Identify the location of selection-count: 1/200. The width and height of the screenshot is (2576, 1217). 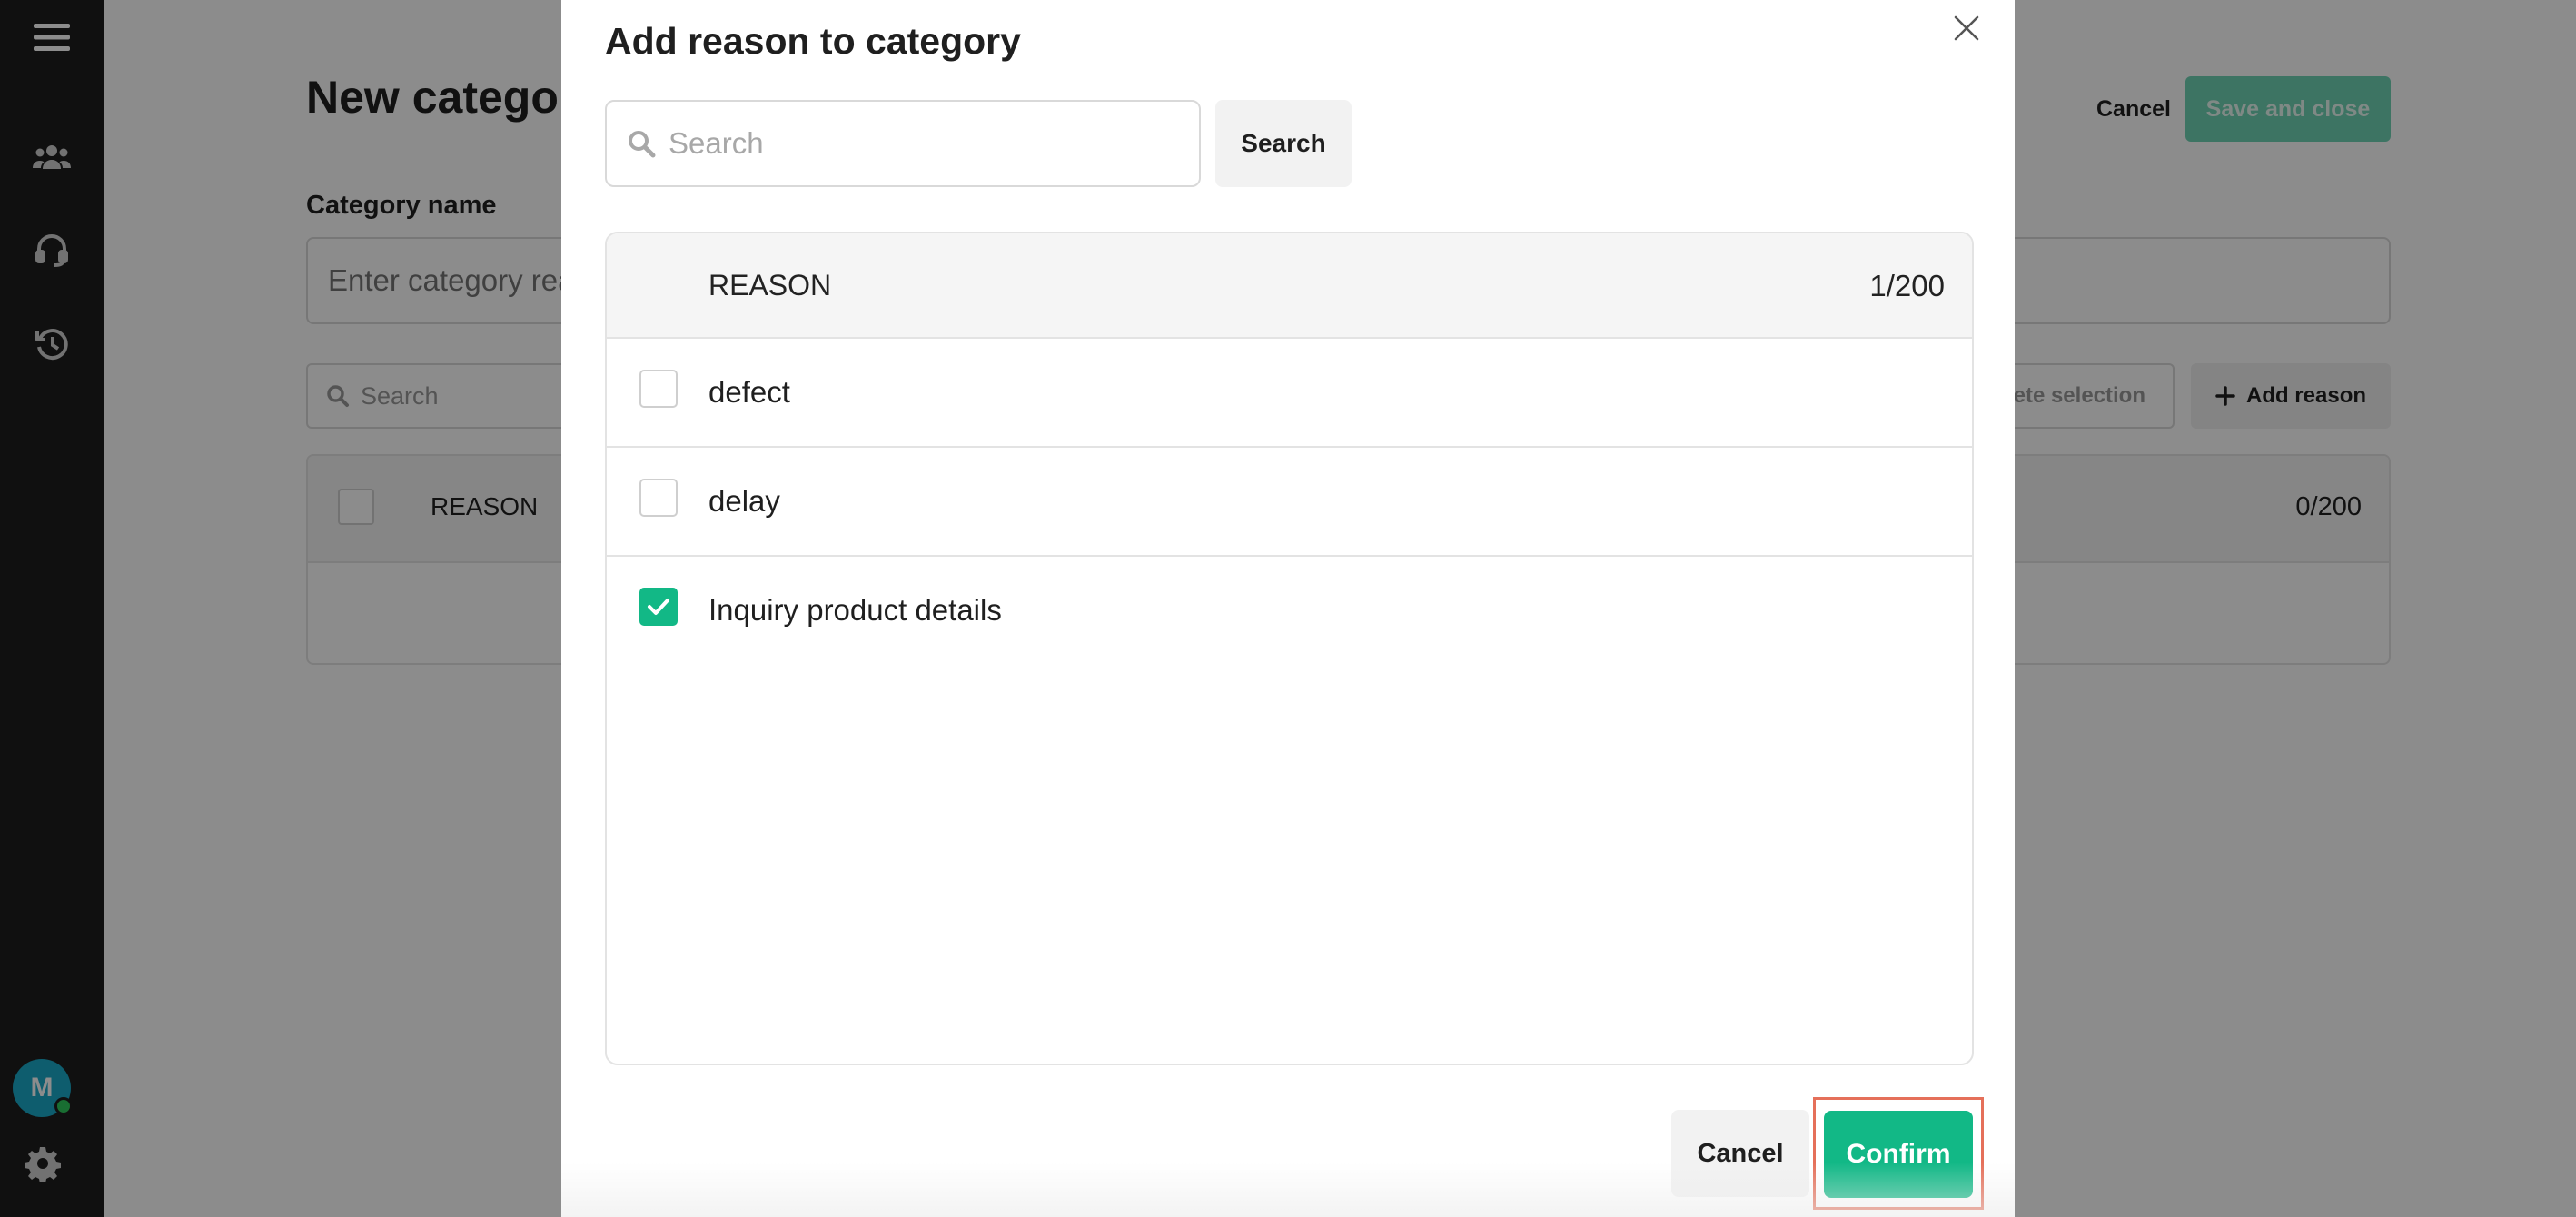
(1907, 285).